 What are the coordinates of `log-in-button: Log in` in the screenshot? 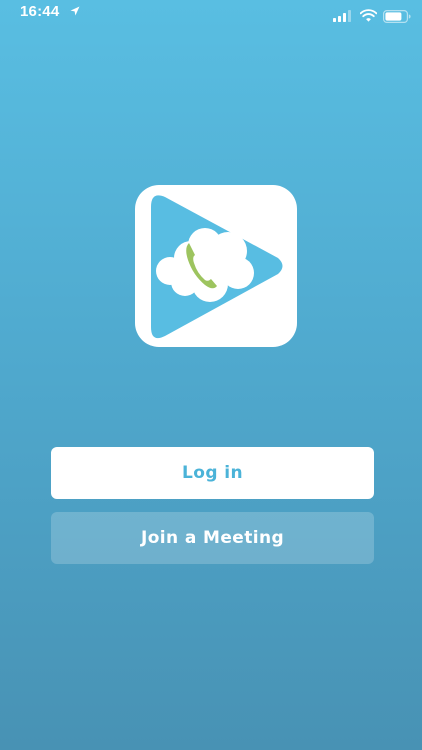 It's located at (212, 473).